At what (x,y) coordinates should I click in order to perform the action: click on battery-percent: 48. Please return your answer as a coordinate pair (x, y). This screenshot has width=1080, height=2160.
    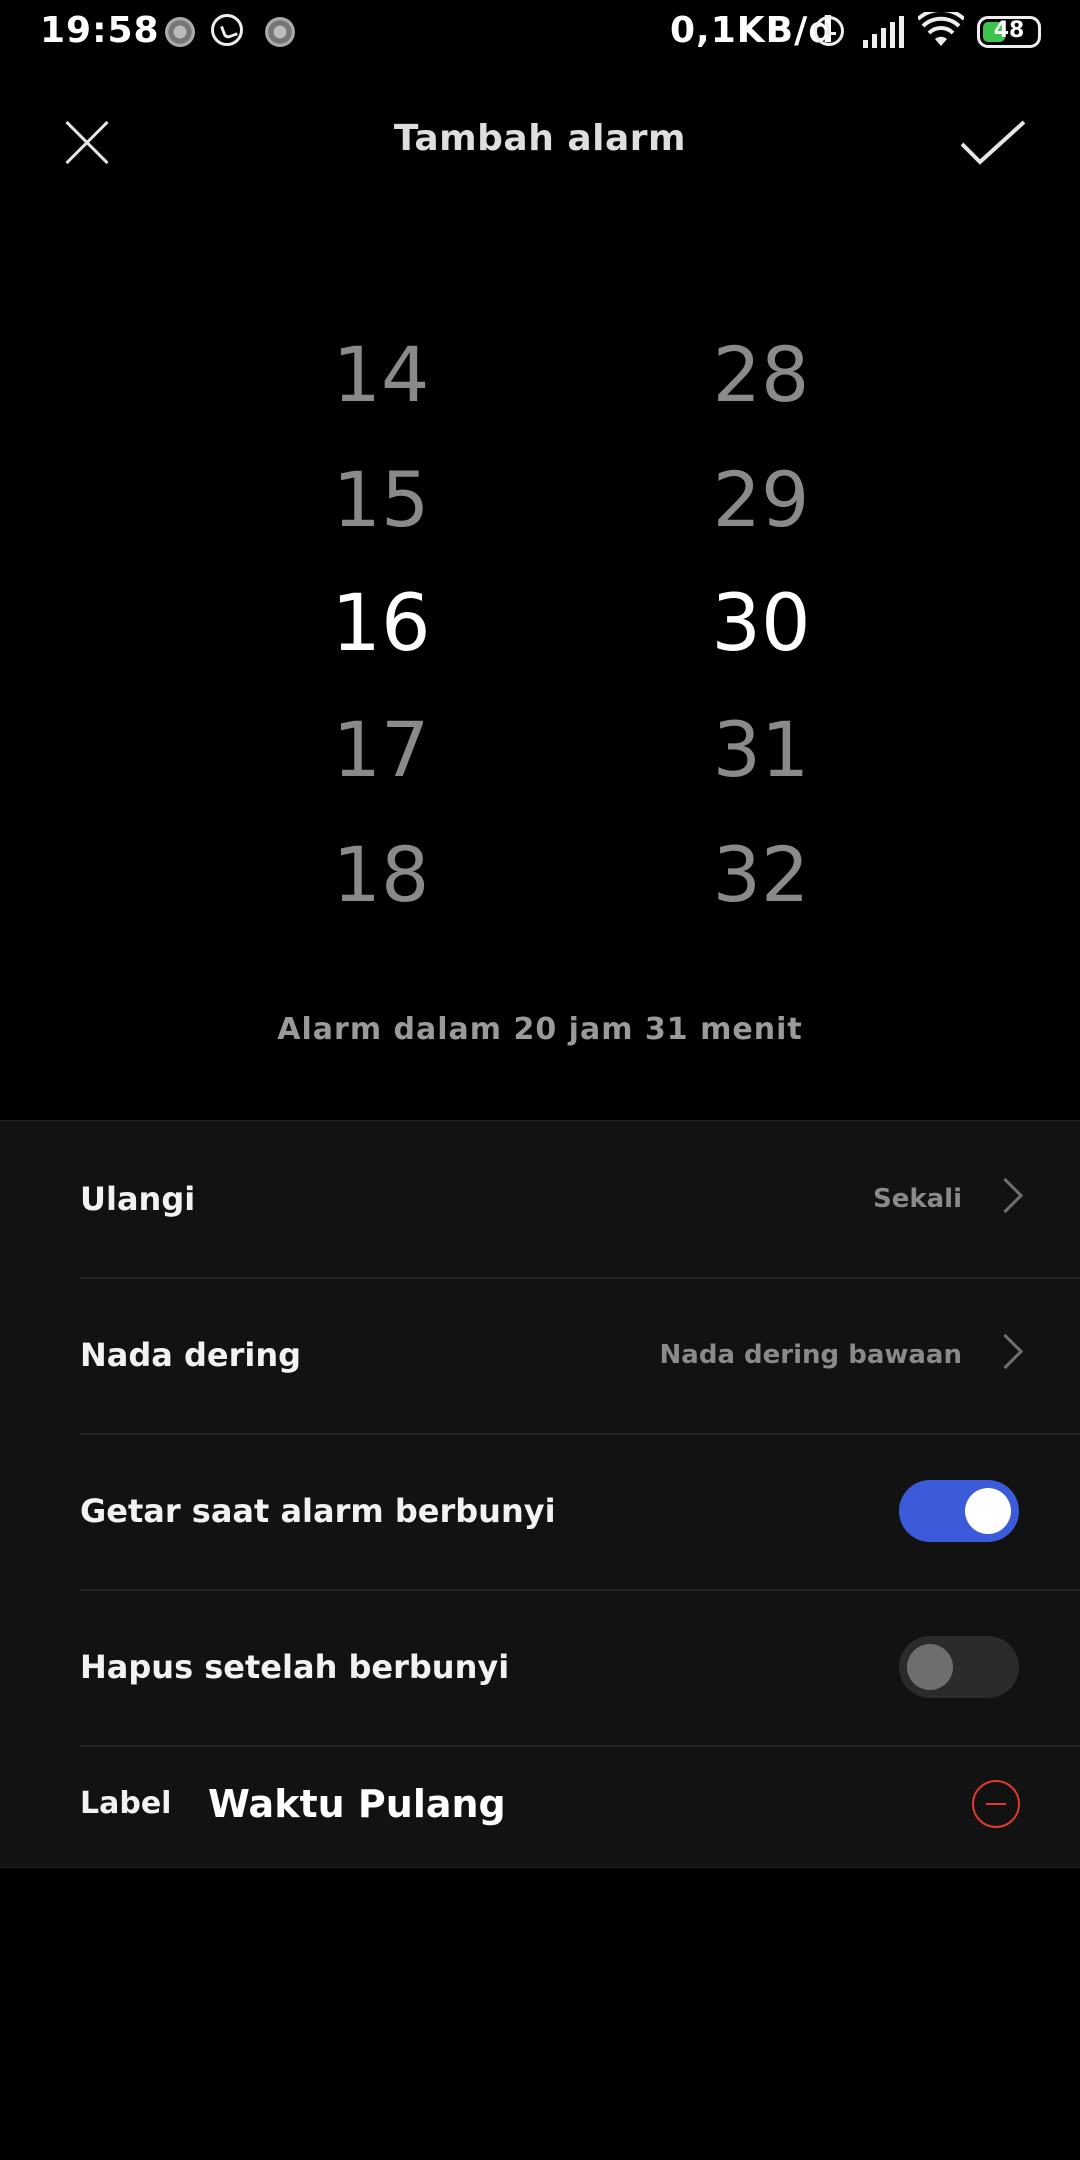
    Looking at the image, I should click on (1009, 30).